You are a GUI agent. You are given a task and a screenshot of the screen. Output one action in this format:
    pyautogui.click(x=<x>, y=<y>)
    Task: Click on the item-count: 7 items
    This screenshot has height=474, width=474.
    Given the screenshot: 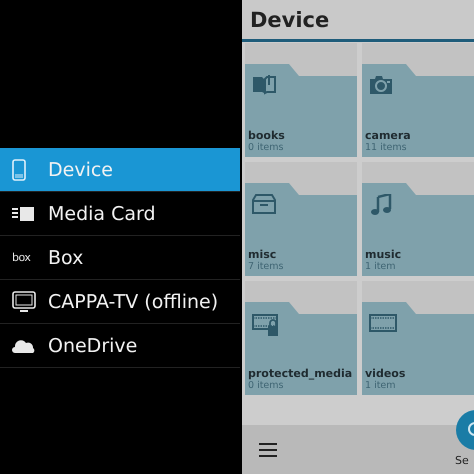 What is the action you would take?
    pyautogui.click(x=266, y=266)
    